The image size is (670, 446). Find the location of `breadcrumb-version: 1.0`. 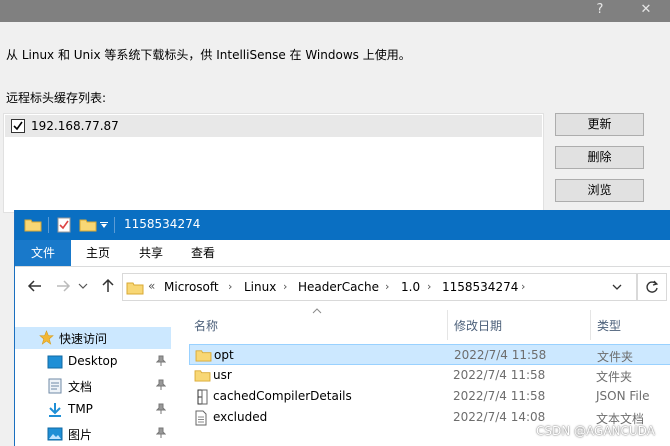

breadcrumb-version: 1.0 is located at coordinates (410, 287).